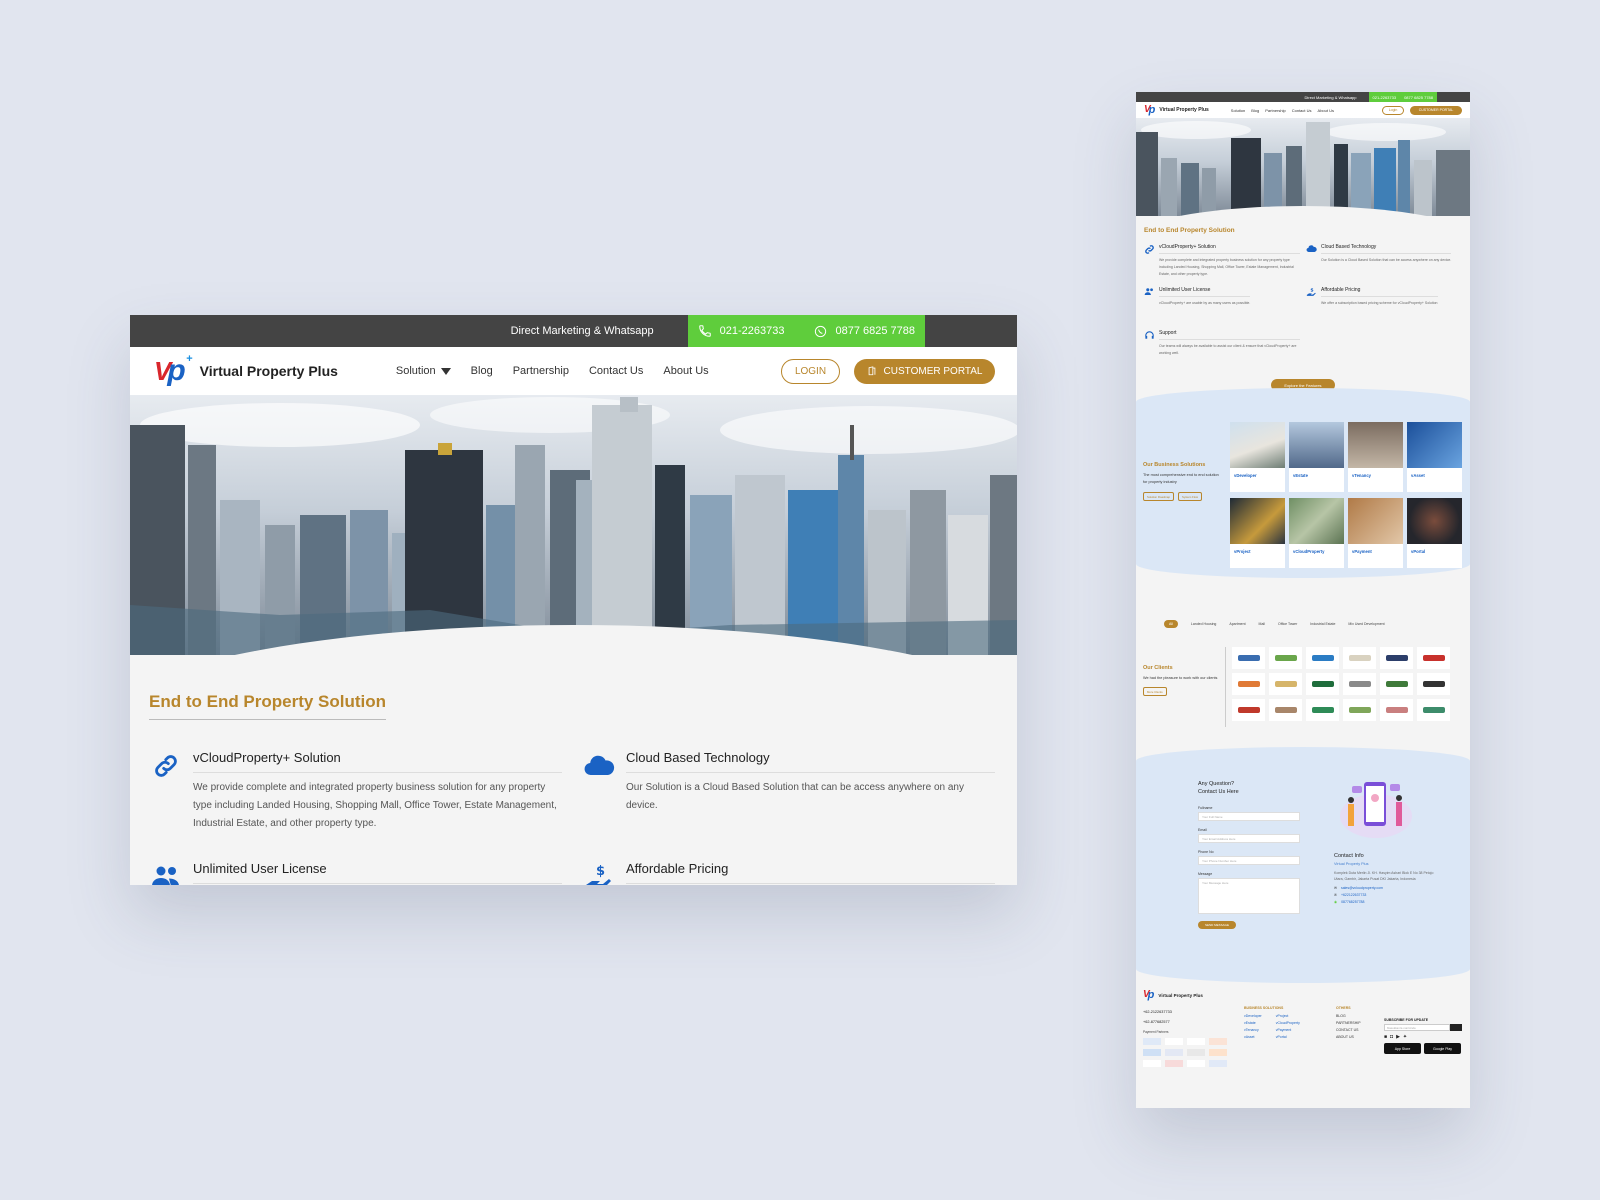  Describe the element at coordinates (1253, 1016) in the screenshot. I see `footer-link: vDeveloper` at that location.